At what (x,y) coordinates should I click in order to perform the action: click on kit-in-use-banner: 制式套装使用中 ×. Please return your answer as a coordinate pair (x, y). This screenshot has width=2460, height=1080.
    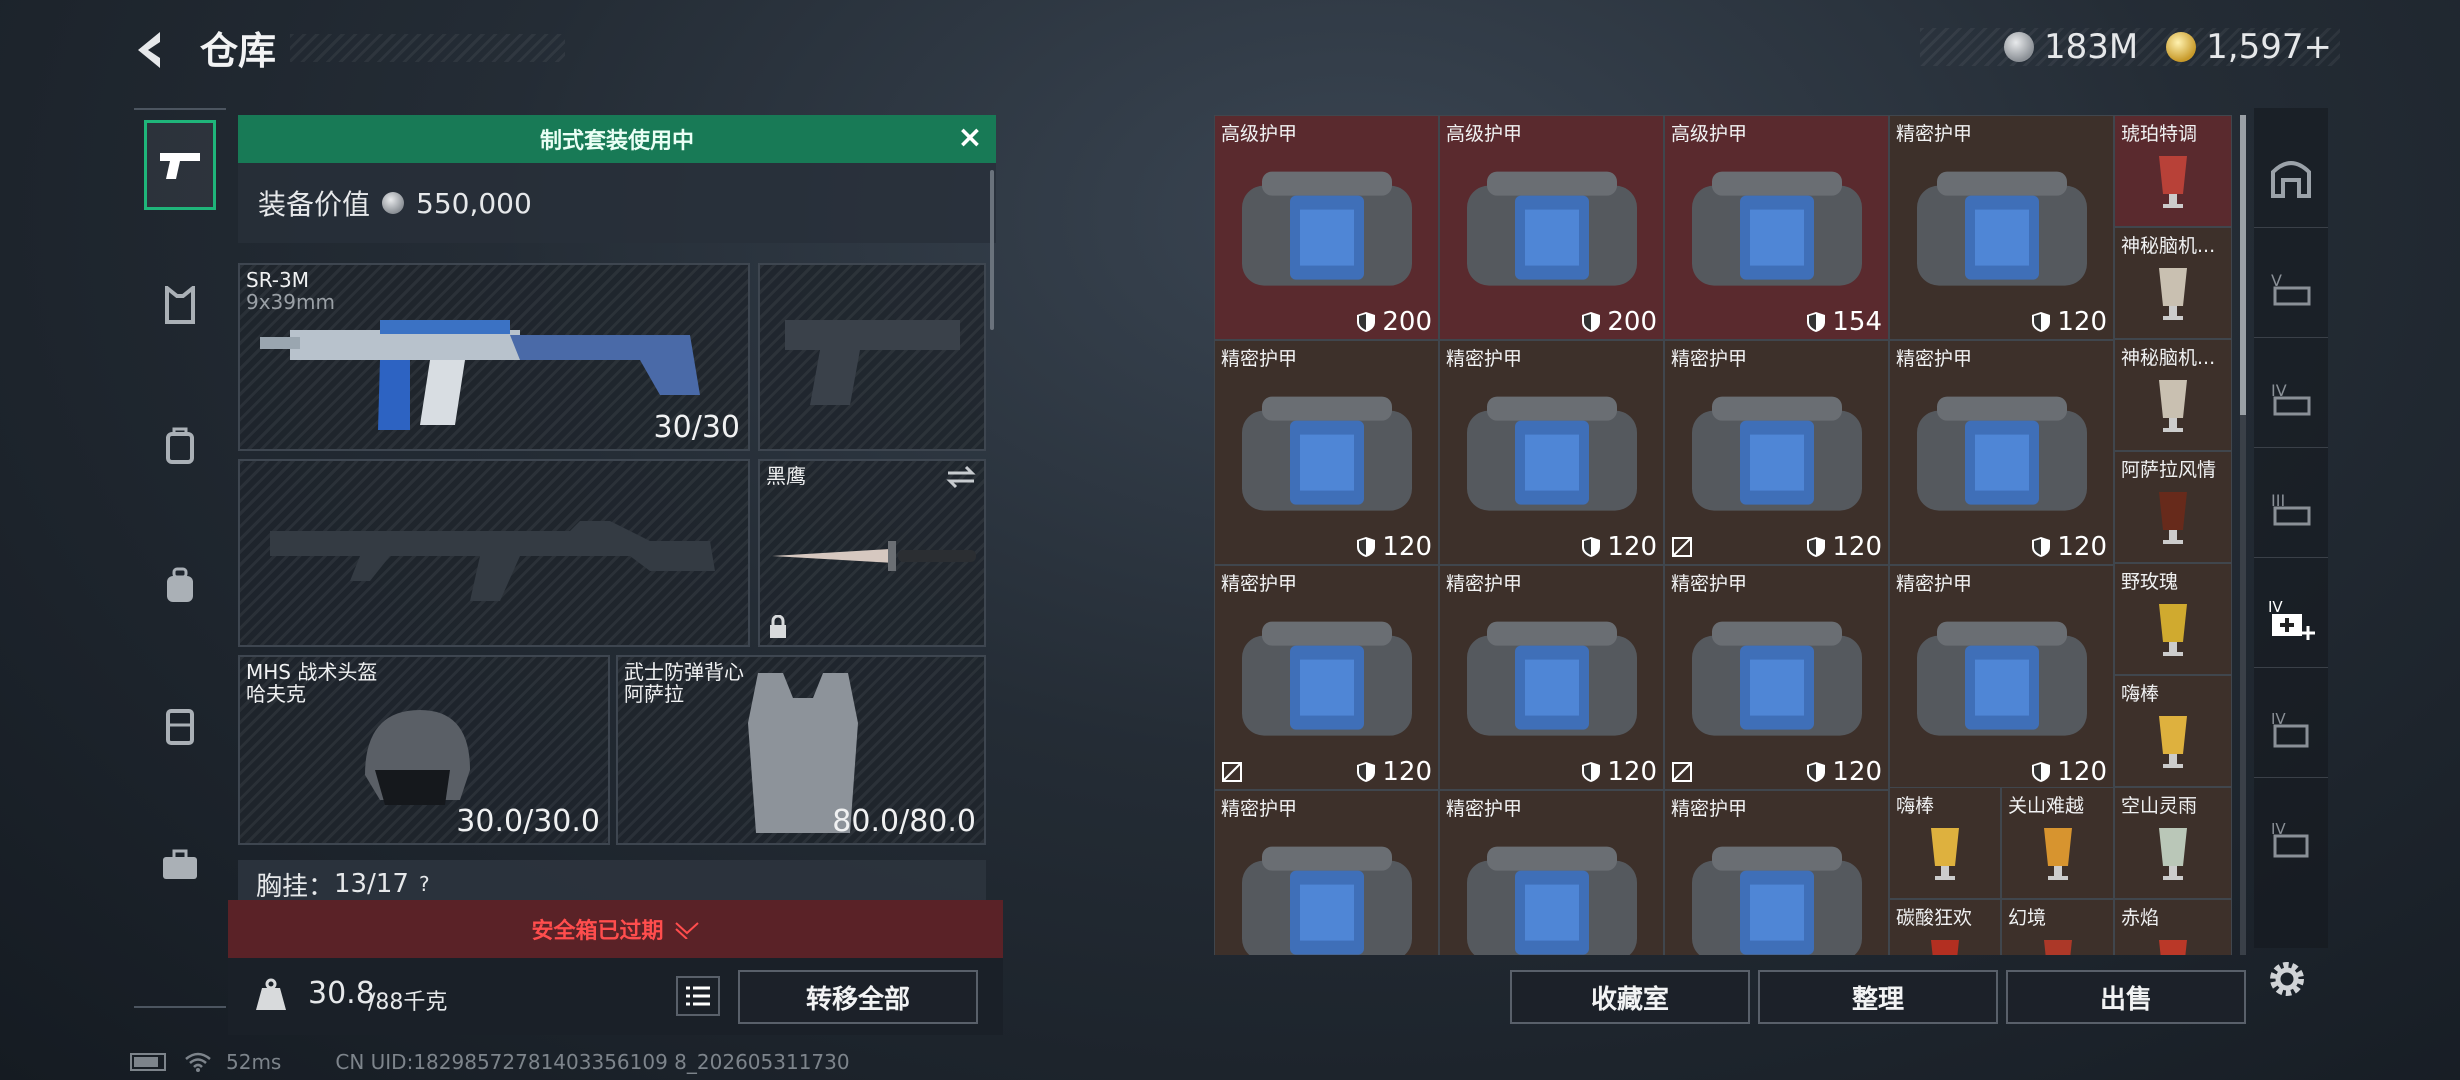
    Looking at the image, I should click on (617, 139).